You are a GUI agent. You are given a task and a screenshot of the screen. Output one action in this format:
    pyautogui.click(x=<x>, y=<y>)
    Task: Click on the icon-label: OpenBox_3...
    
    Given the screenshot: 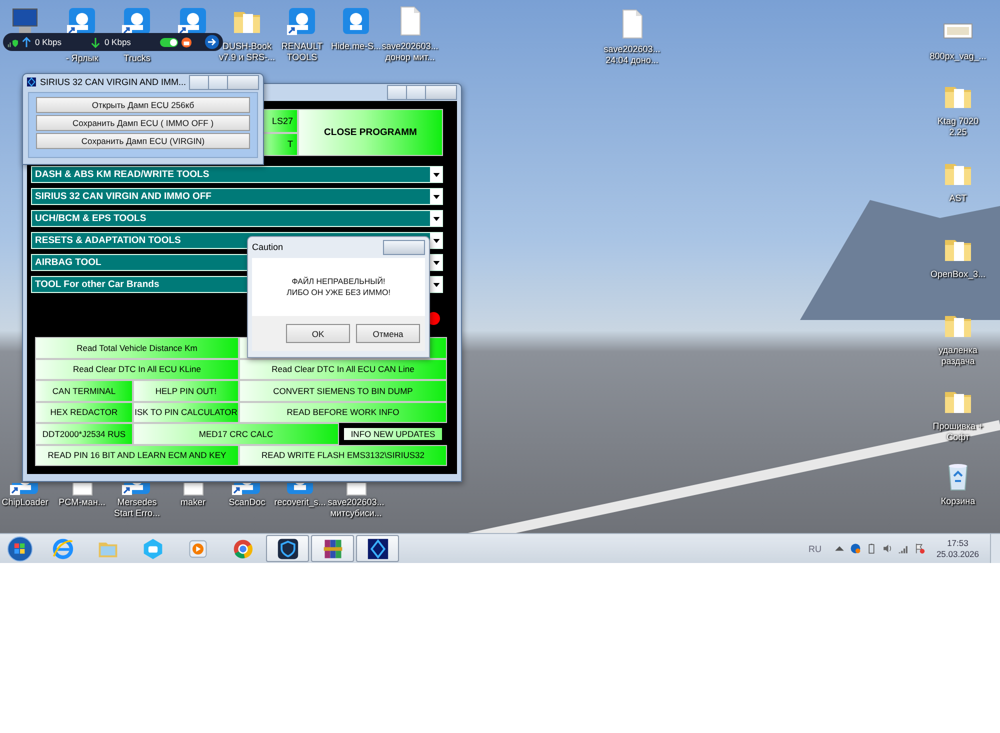 What is the action you would take?
    pyautogui.click(x=958, y=274)
    